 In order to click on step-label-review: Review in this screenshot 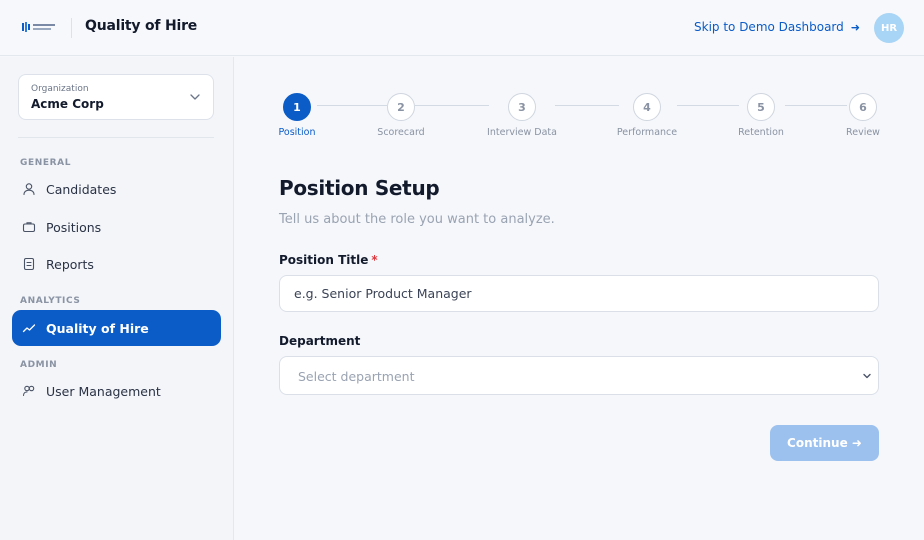, I will do `click(863, 132)`.